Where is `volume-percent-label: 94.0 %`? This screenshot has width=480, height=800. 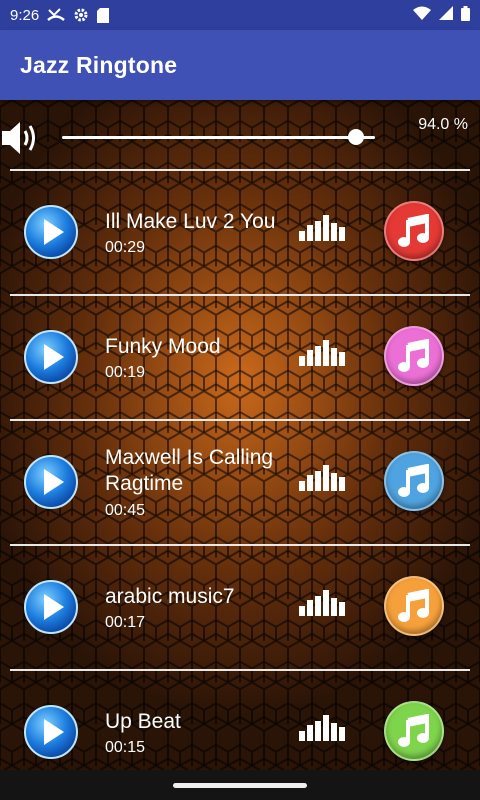
volume-percent-label: 94.0 % is located at coordinates (443, 124).